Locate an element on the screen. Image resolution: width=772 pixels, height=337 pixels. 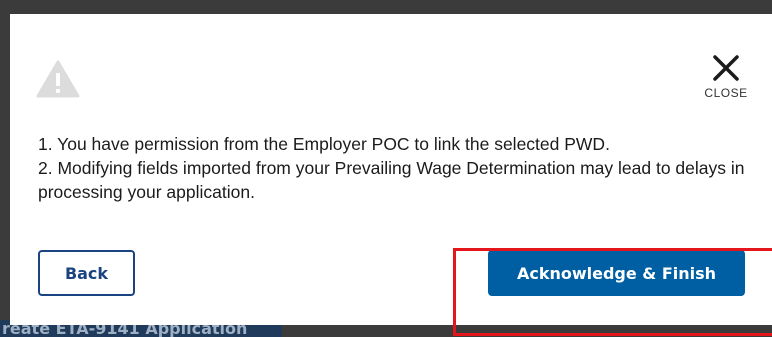
back-button: Back is located at coordinates (86, 273).